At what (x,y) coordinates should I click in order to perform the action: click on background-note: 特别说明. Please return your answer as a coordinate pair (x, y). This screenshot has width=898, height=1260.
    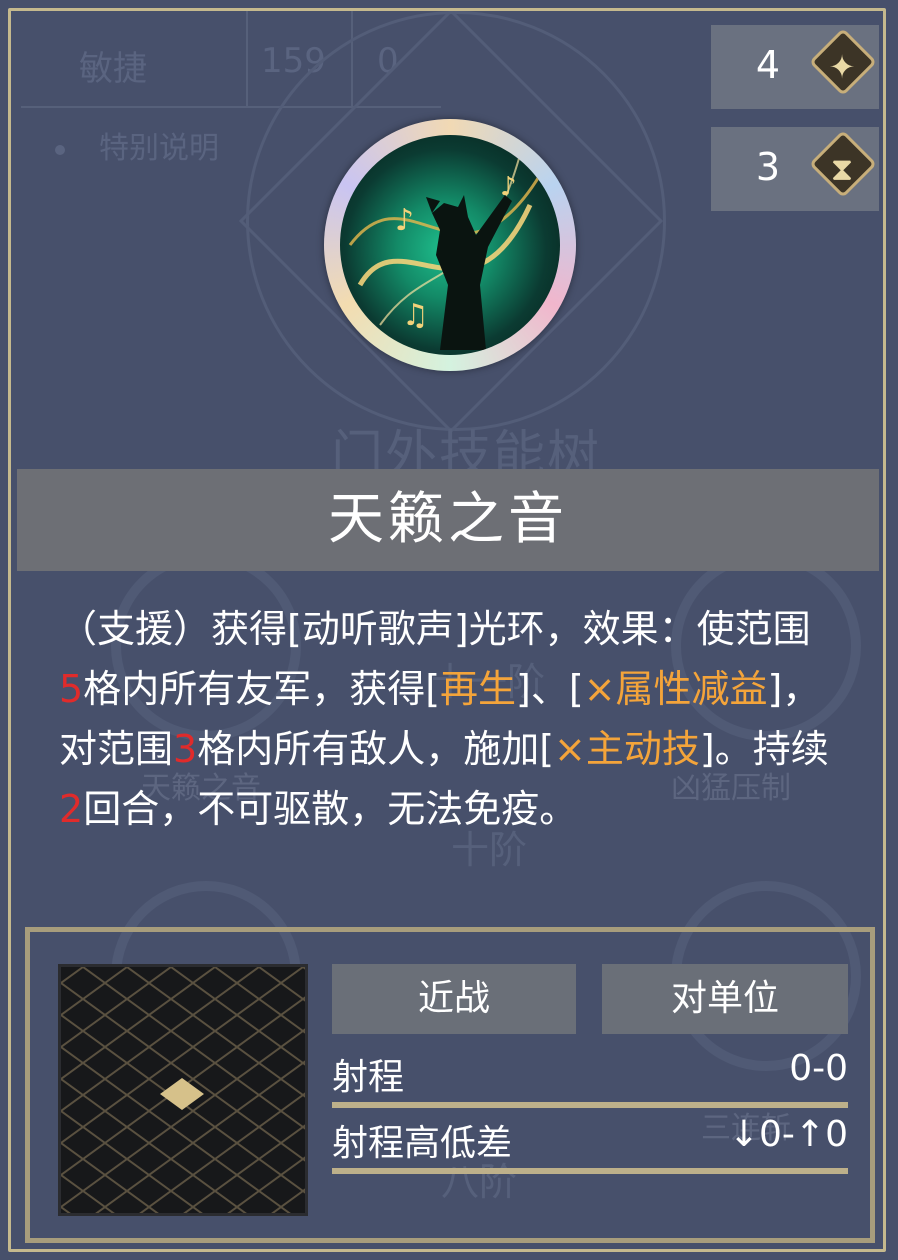
    Looking at the image, I should click on (137, 145).